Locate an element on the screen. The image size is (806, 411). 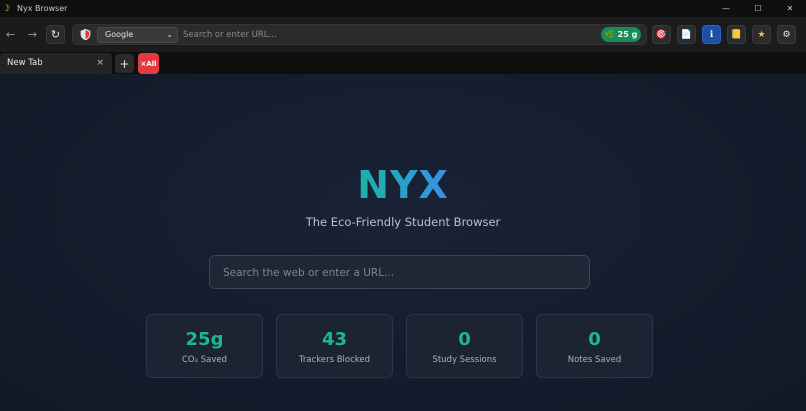
stat-value: 43 is located at coordinates (334, 339).